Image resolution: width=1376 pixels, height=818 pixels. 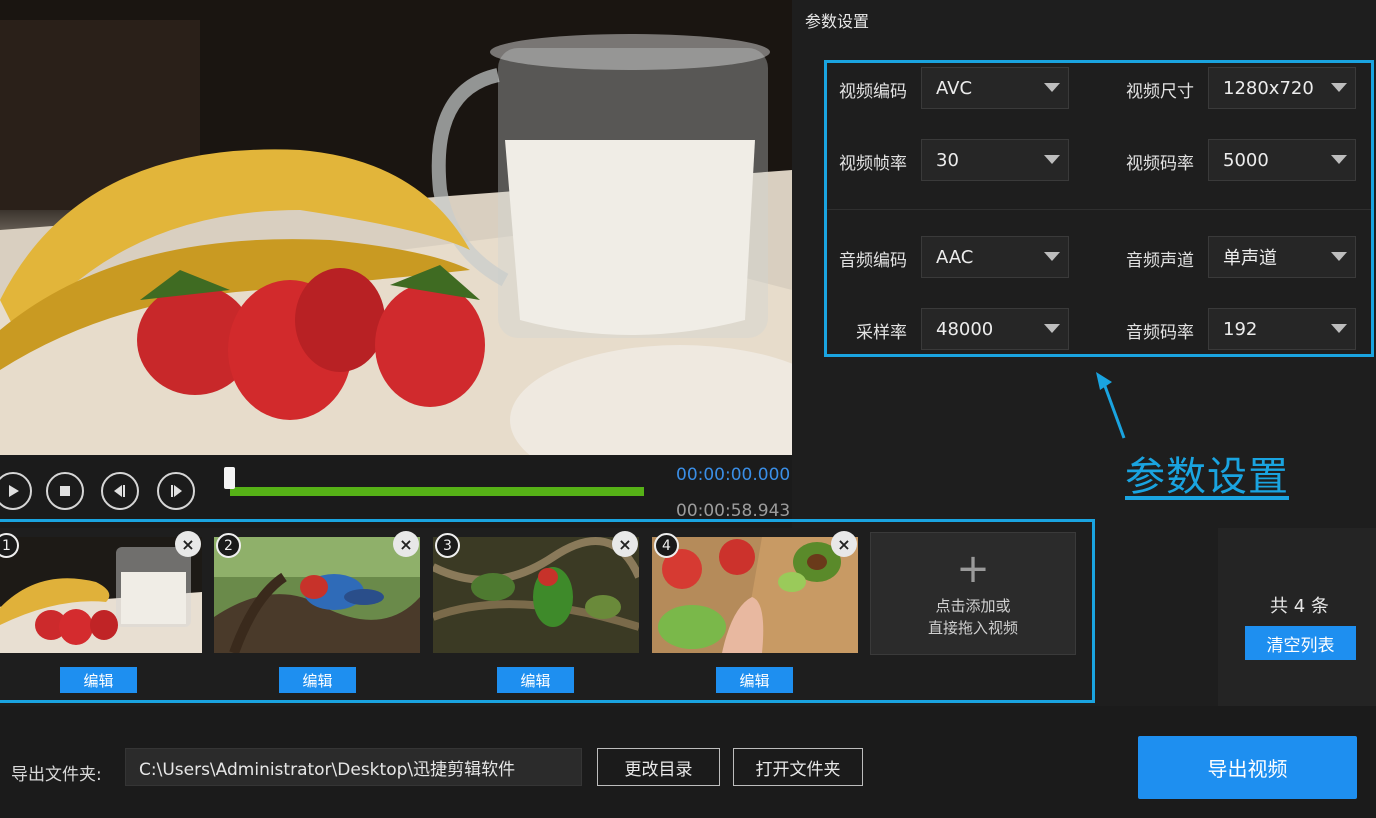 I want to click on step-backward-icon, so click(x=119, y=491).